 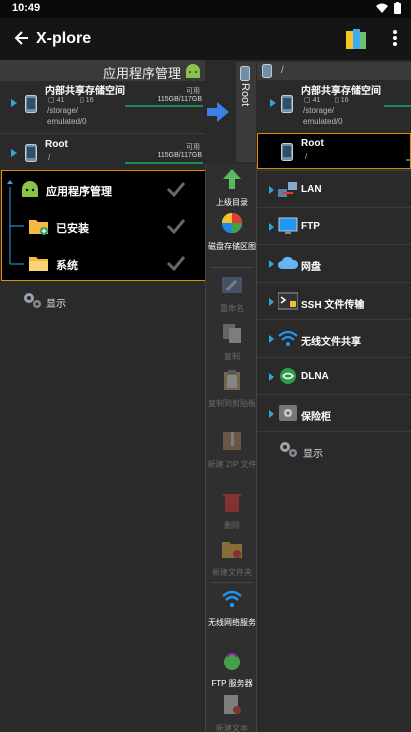 I want to click on tree-item-installed: 已安装, so click(x=103, y=226).